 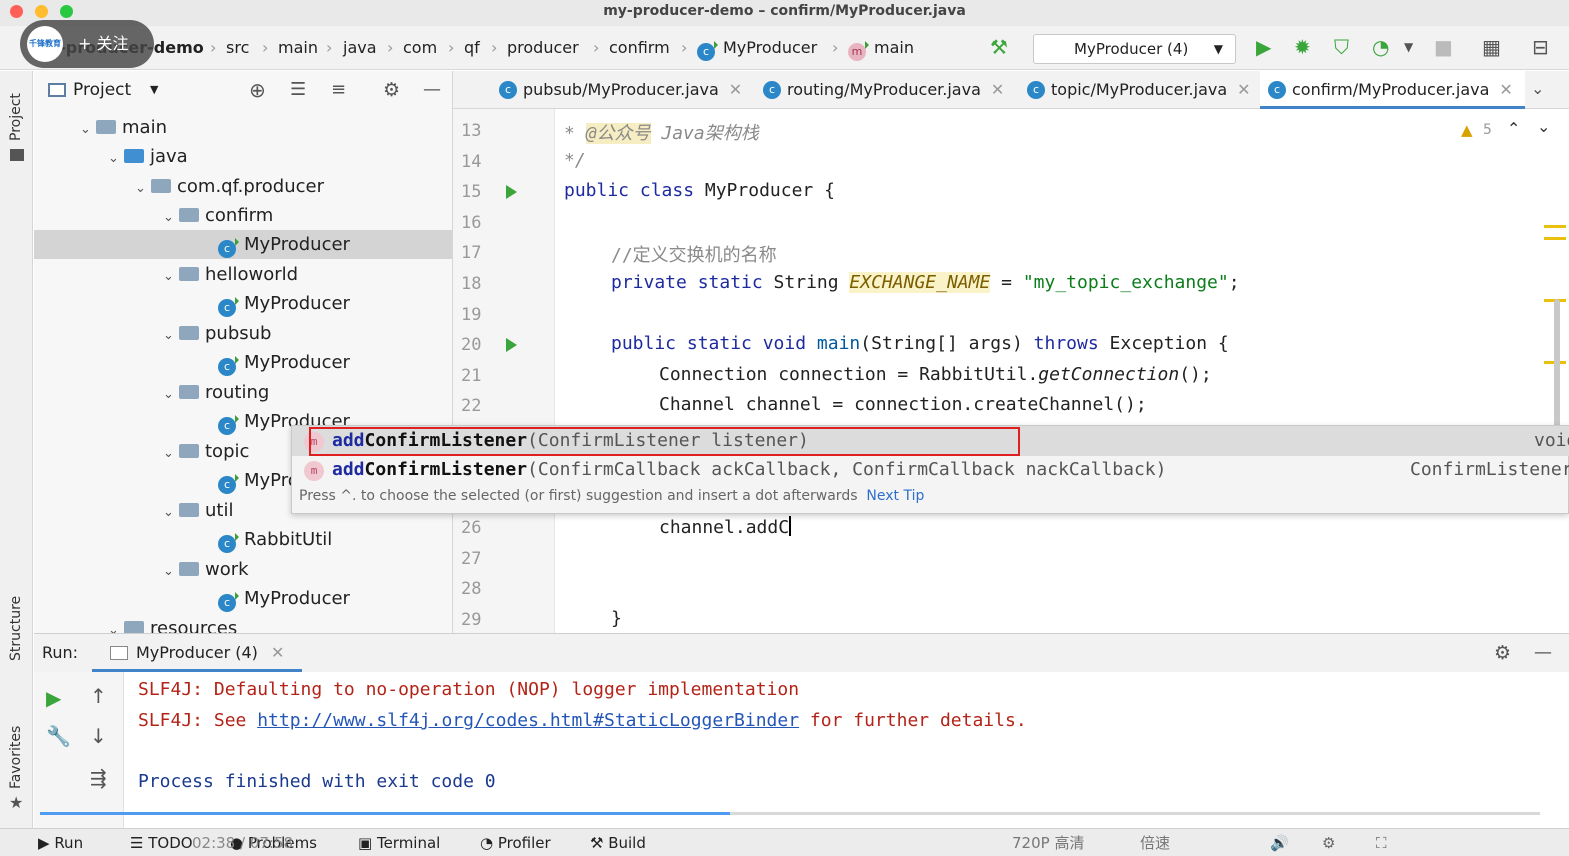 What do you see at coordinates (639, 47) in the screenshot?
I see `breadcrumb-confirm: confirm` at bounding box center [639, 47].